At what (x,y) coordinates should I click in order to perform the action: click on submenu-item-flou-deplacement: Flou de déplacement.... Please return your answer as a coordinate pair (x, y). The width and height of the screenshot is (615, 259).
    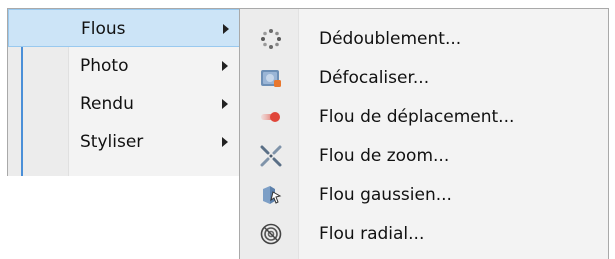
    Looking at the image, I should click on (424, 117).